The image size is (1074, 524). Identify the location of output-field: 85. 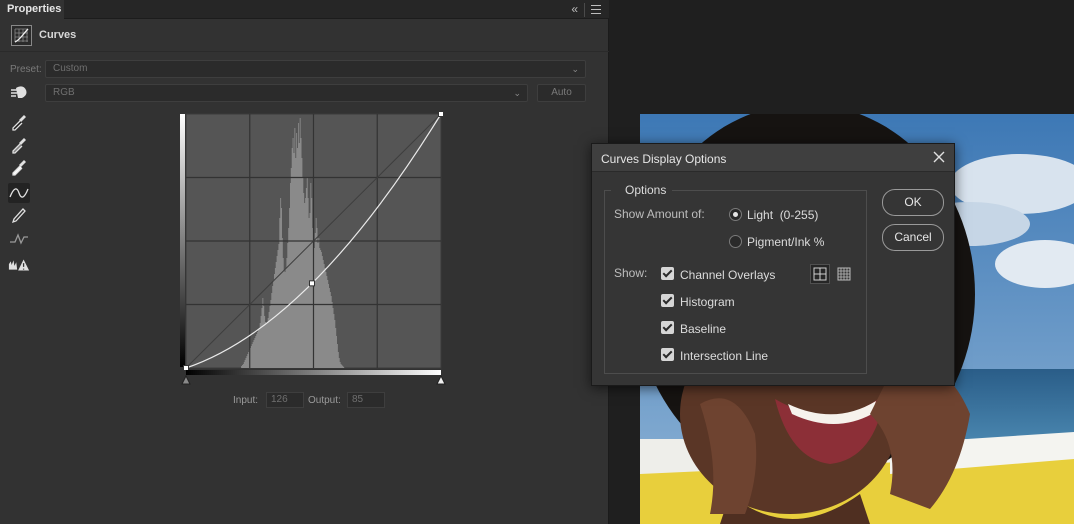
(366, 400).